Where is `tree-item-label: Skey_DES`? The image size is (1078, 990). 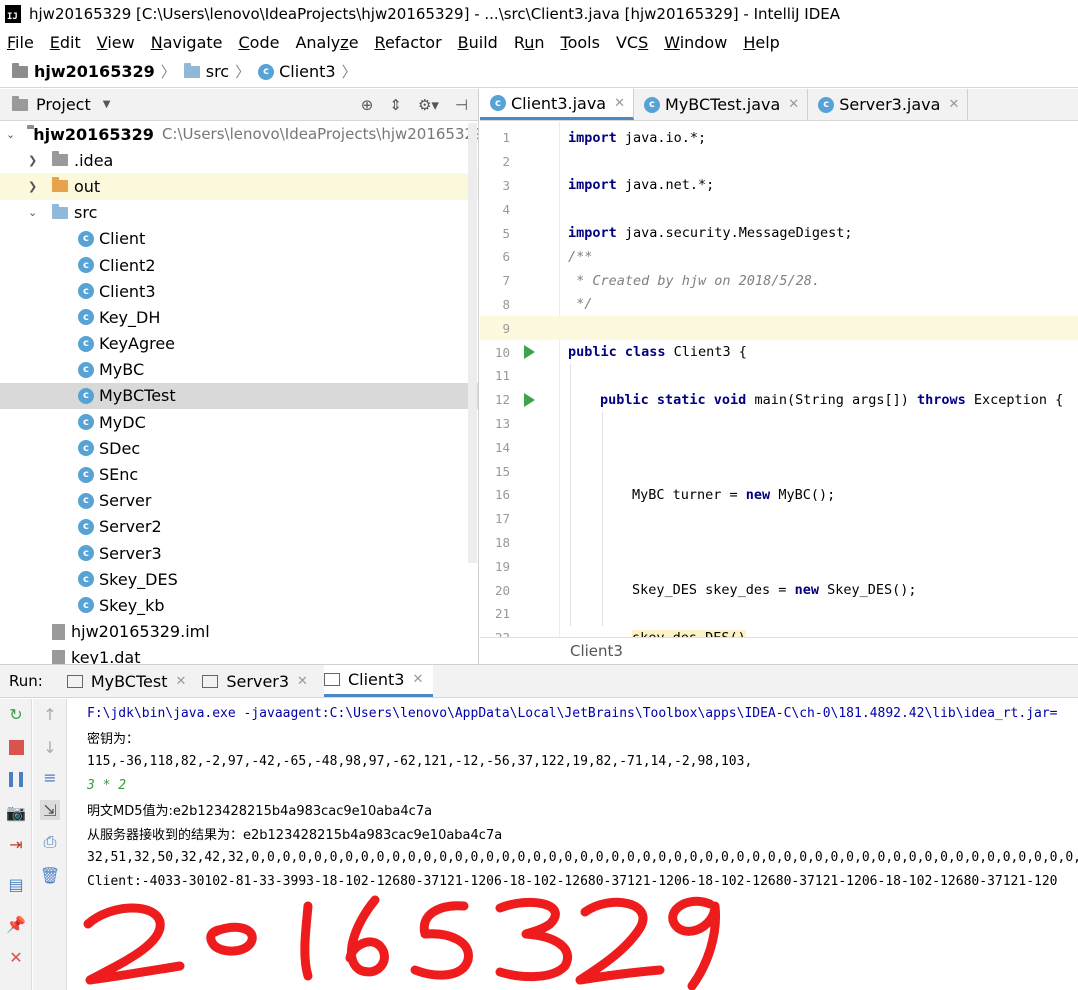
tree-item-label: Skey_DES is located at coordinates (138, 579).